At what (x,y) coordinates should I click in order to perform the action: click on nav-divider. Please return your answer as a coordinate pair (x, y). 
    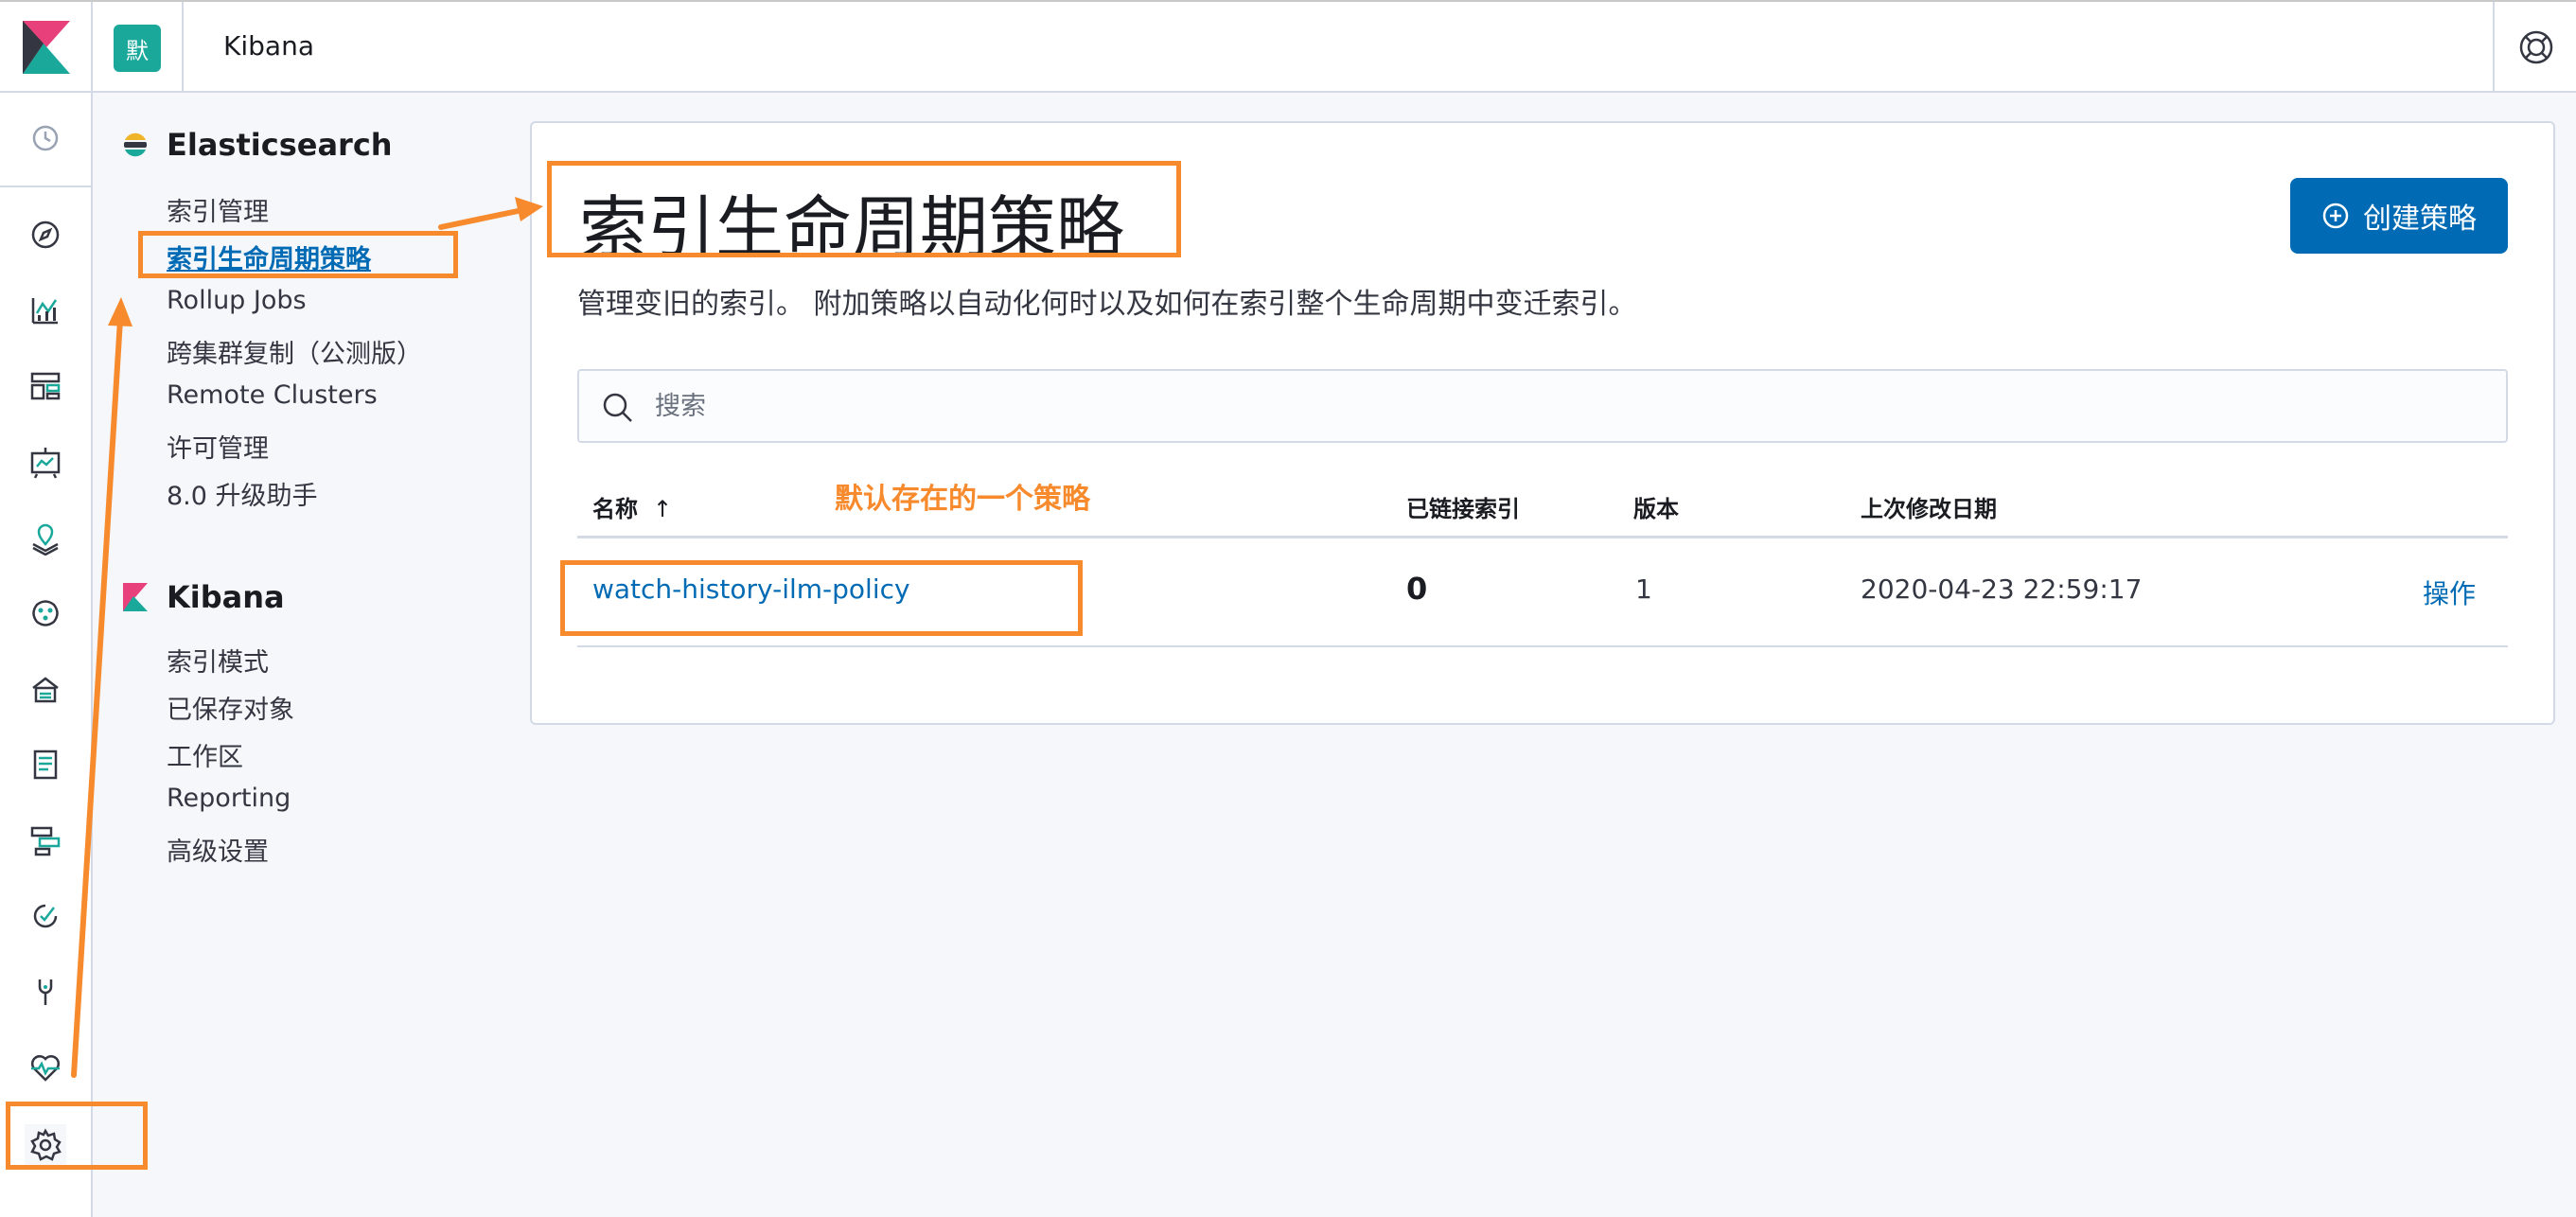
    Looking at the image, I should click on (45, 186).